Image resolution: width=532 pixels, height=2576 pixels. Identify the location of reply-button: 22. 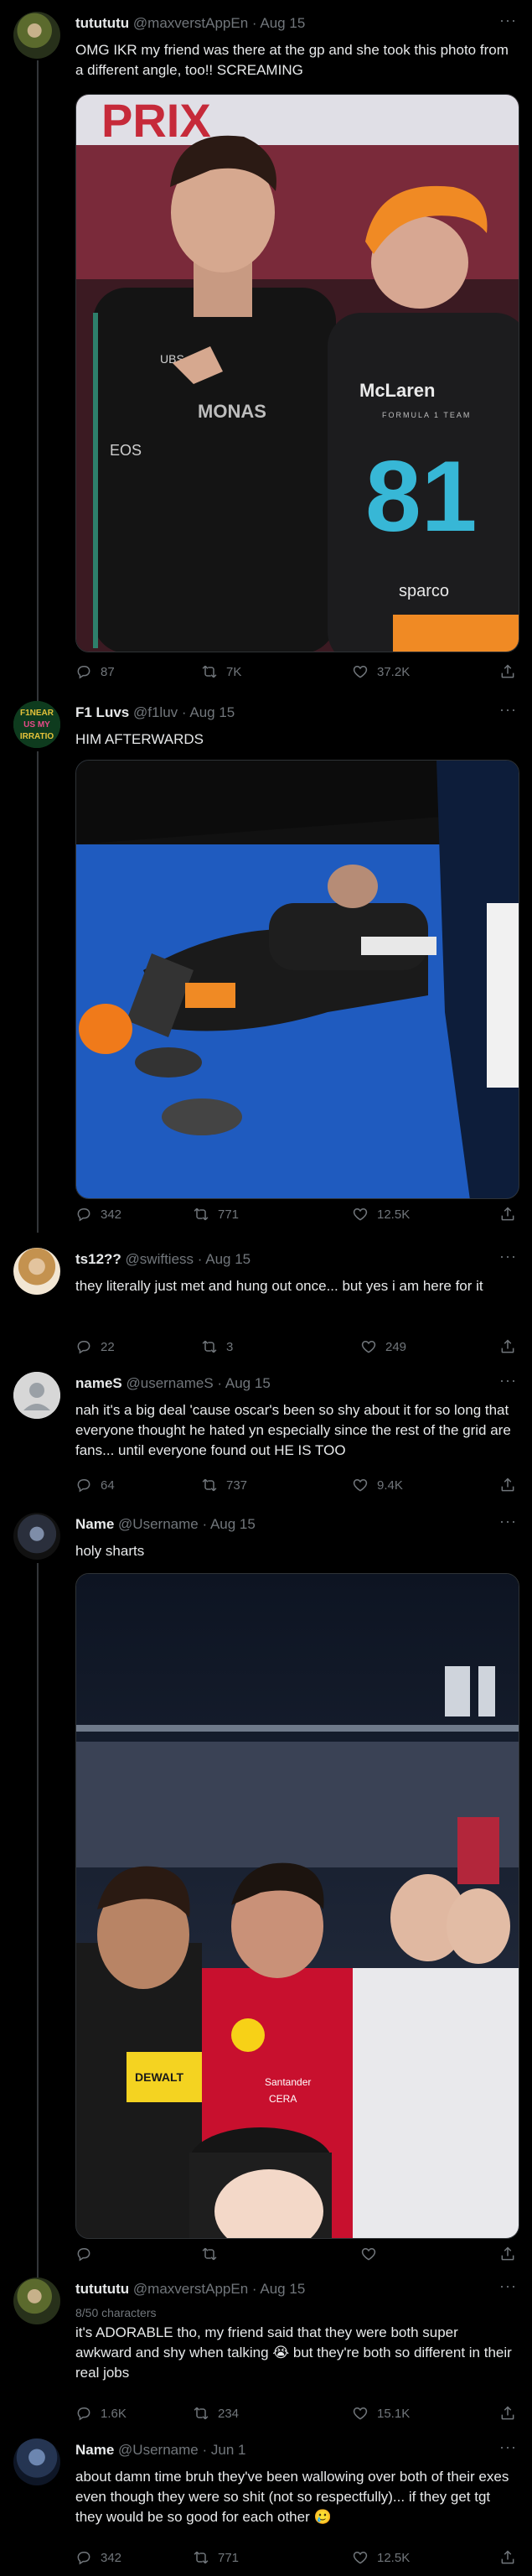
(95, 1346).